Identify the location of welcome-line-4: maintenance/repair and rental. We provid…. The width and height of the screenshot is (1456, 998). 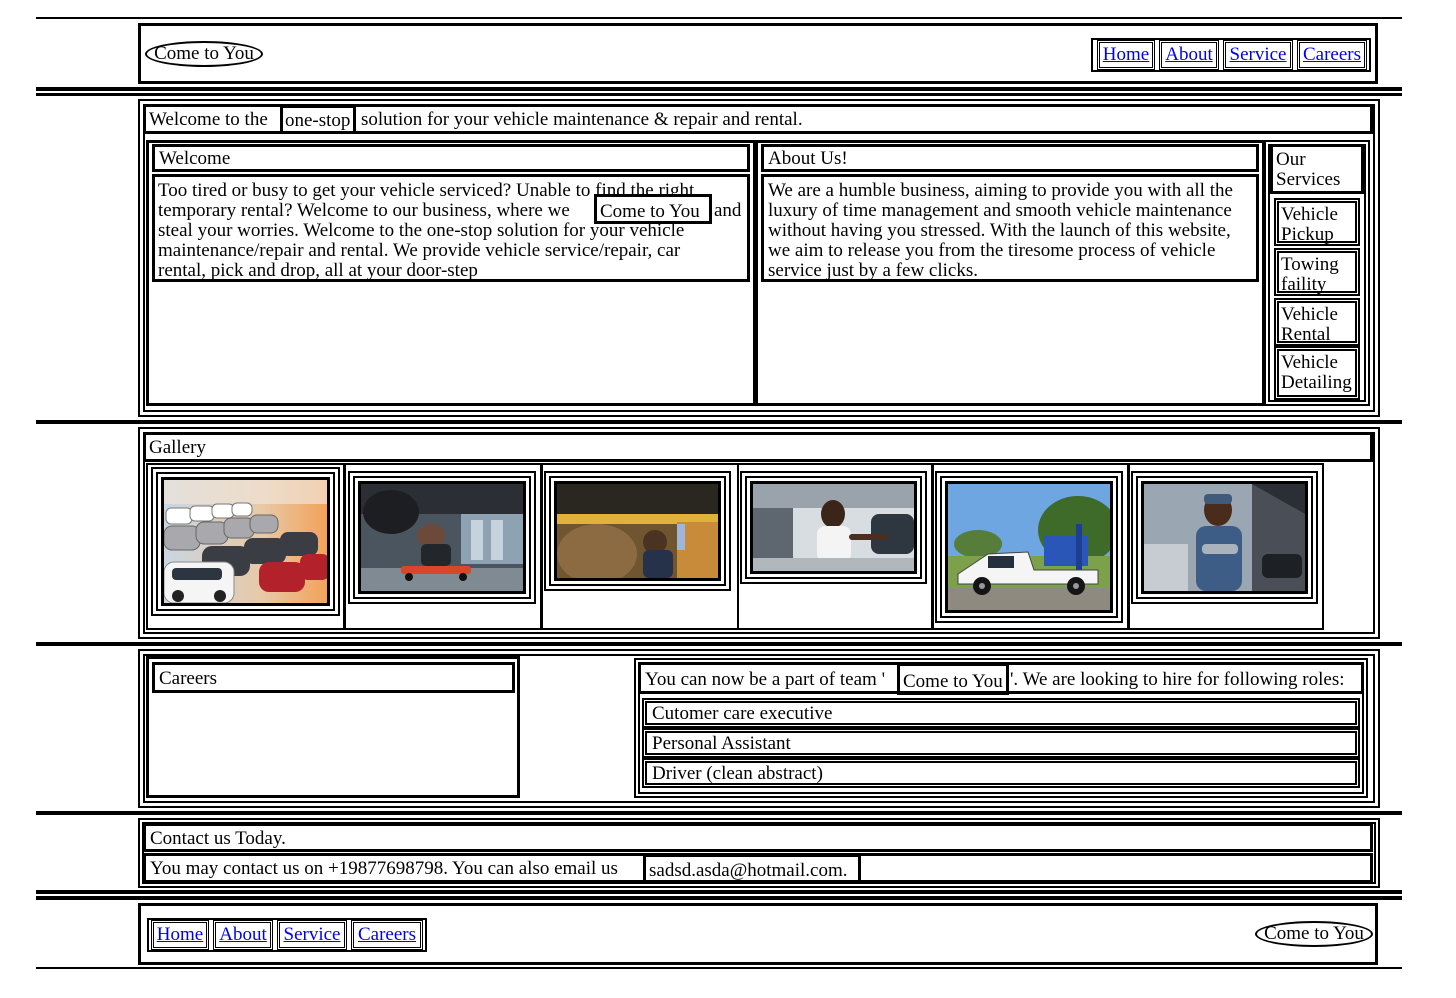
(419, 250).